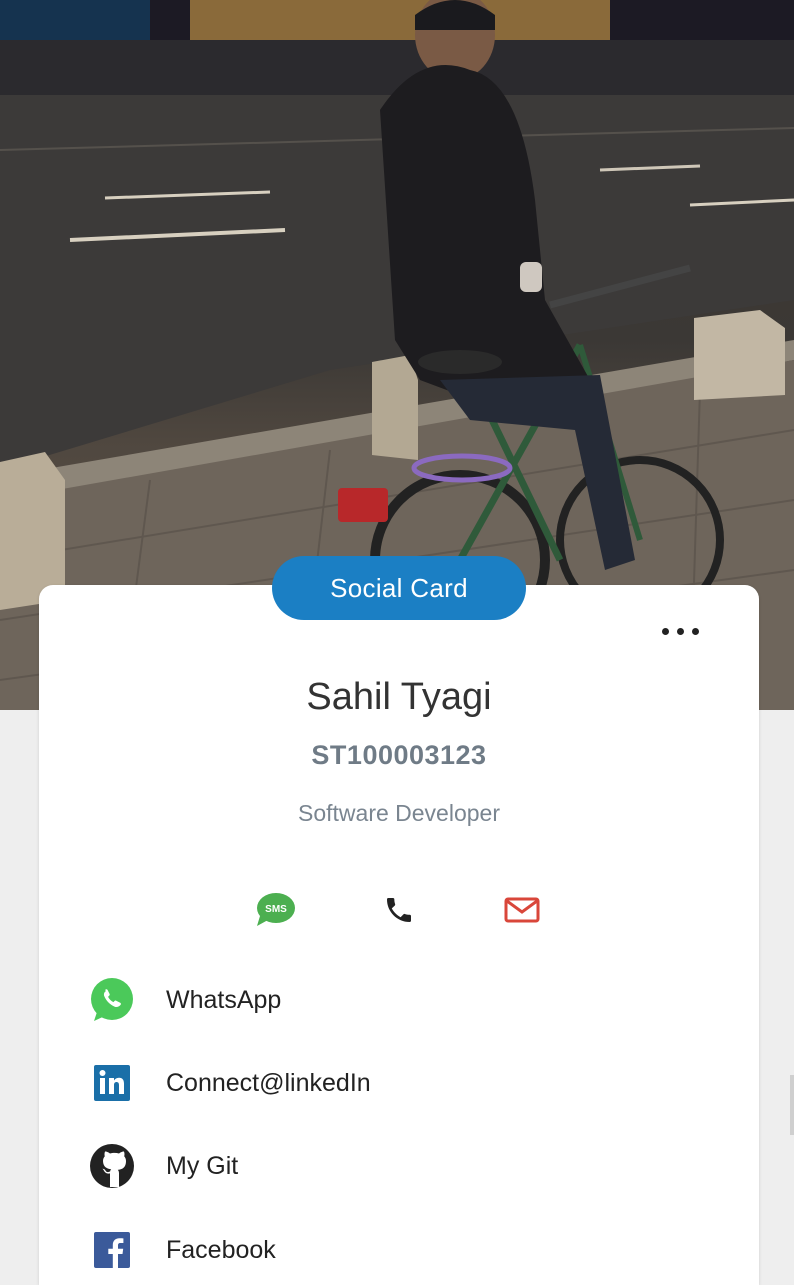 Image resolution: width=794 pixels, height=1285 pixels. Describe the element at coordinates (202, 1165) in the screenshot. I see `link-label: My Git` at that location.